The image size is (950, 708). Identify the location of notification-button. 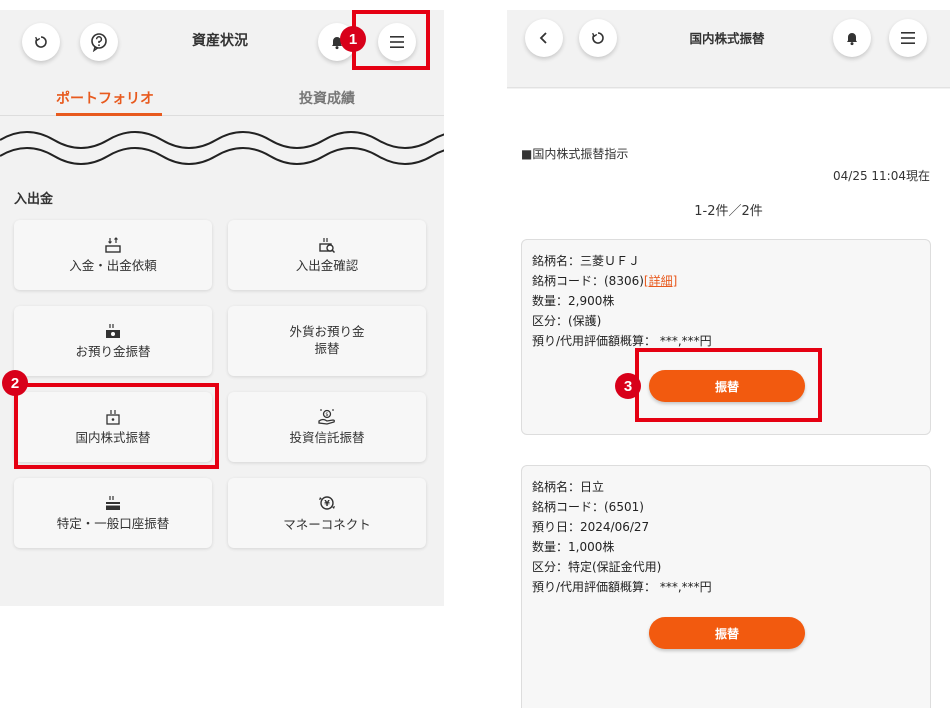
(852, 38).